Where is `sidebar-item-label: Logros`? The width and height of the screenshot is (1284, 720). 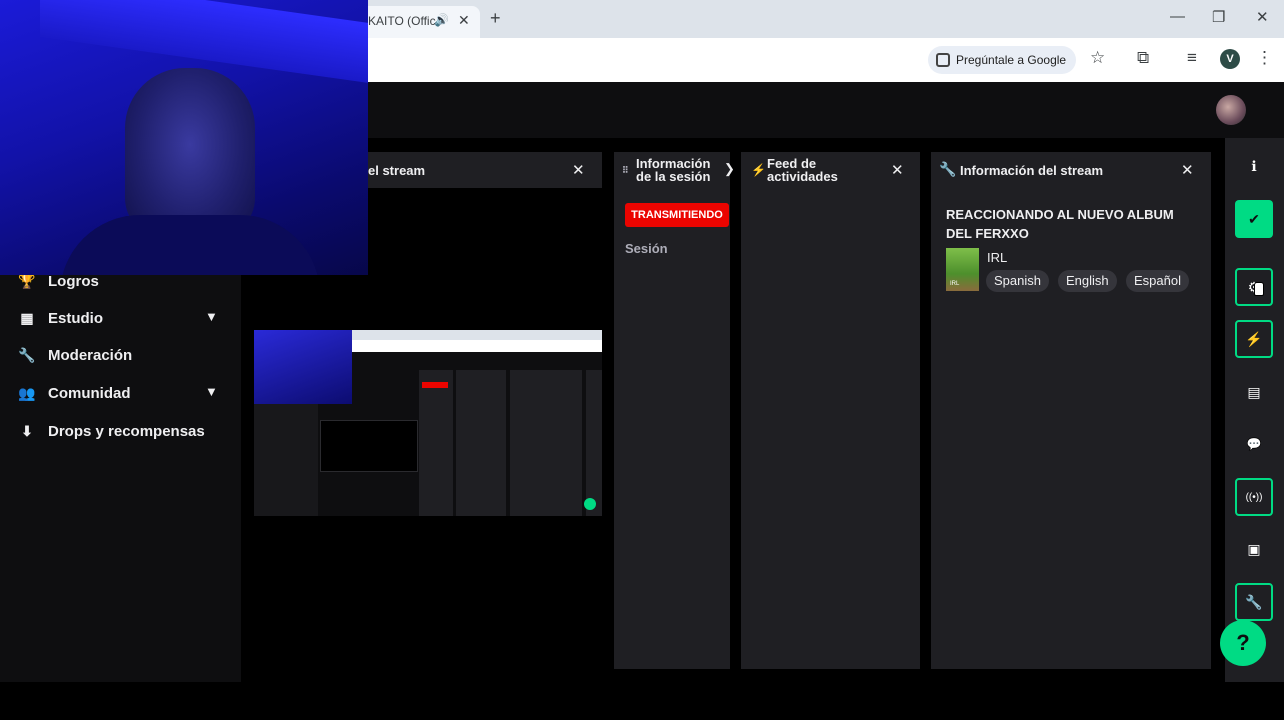 sidebar-item-label: Logros is located at coordinates (73, 281).